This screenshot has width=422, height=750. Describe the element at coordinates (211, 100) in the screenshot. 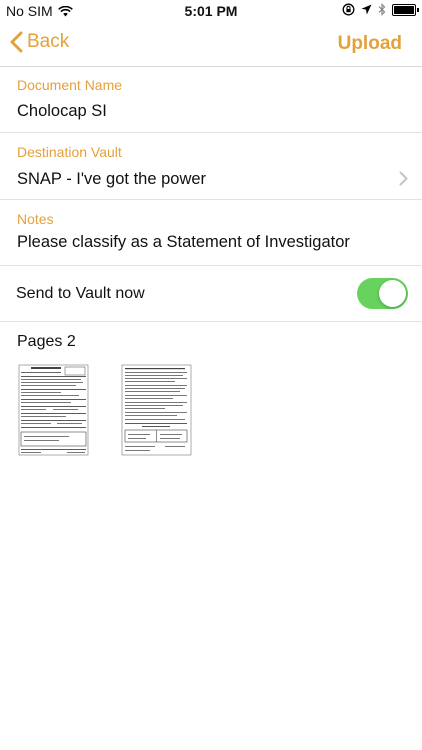

I see `document-name-field: Document Name Cholocap SI` at that location.